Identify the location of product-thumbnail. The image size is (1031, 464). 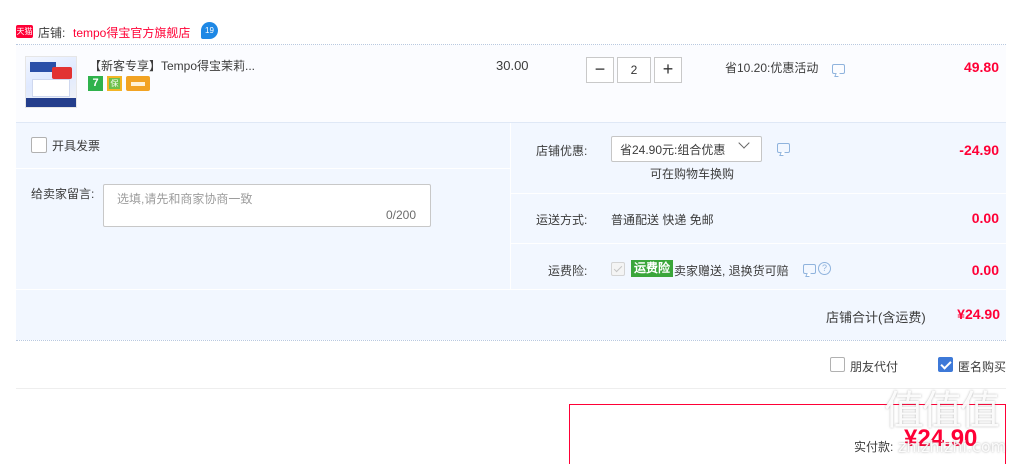
(51, 82).